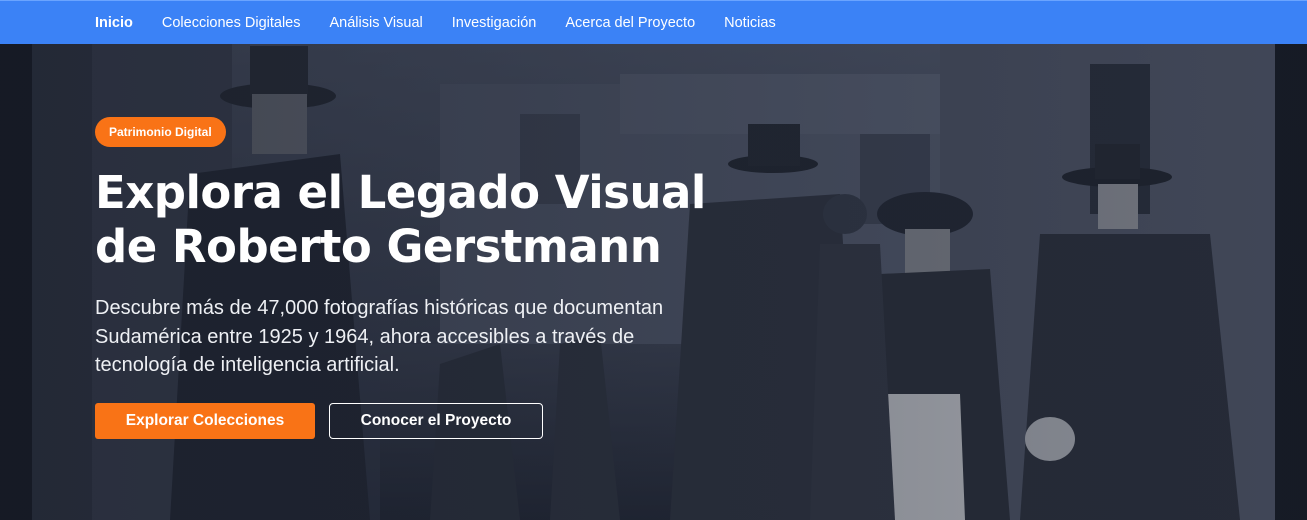 This screenshot has width=1307, height=520. What do you see at coordinates (378, 246) in the screenshot?
I see `hero-title-line-2: de Roberto Gerstmann` at bounding box center [378, 246].